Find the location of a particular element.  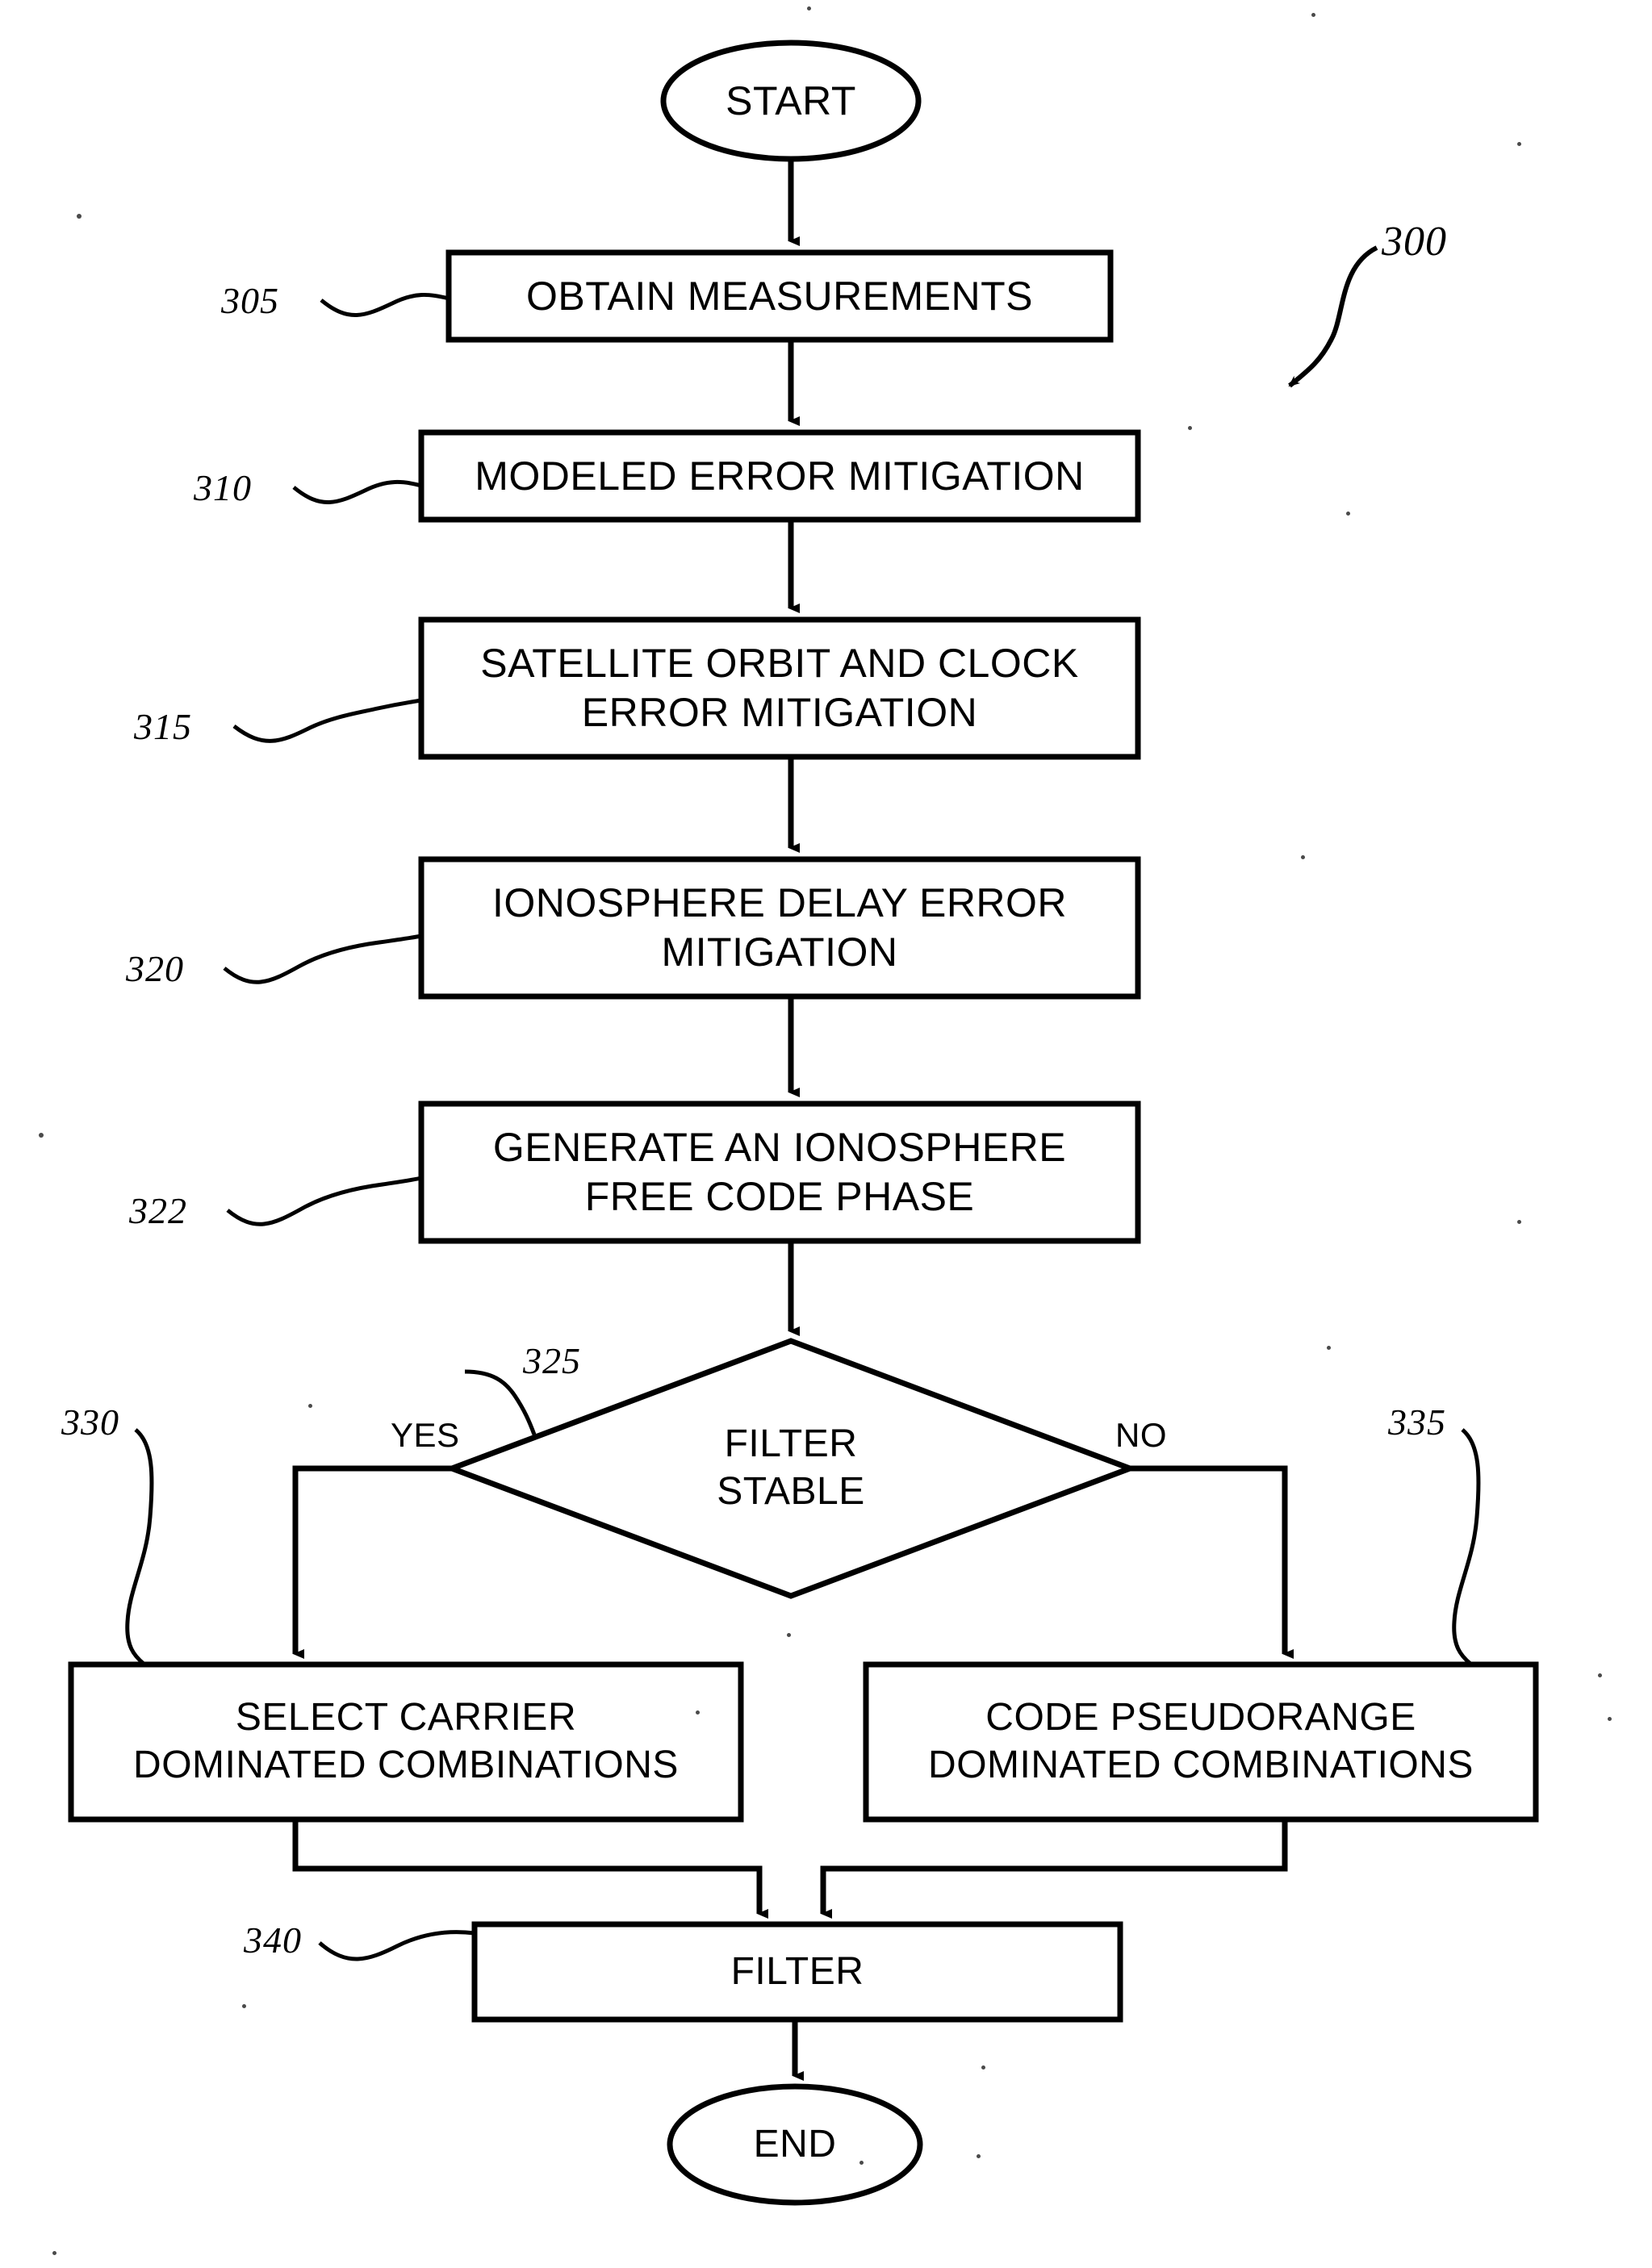

start-terminator-shape is located at coordinates (791, 101).